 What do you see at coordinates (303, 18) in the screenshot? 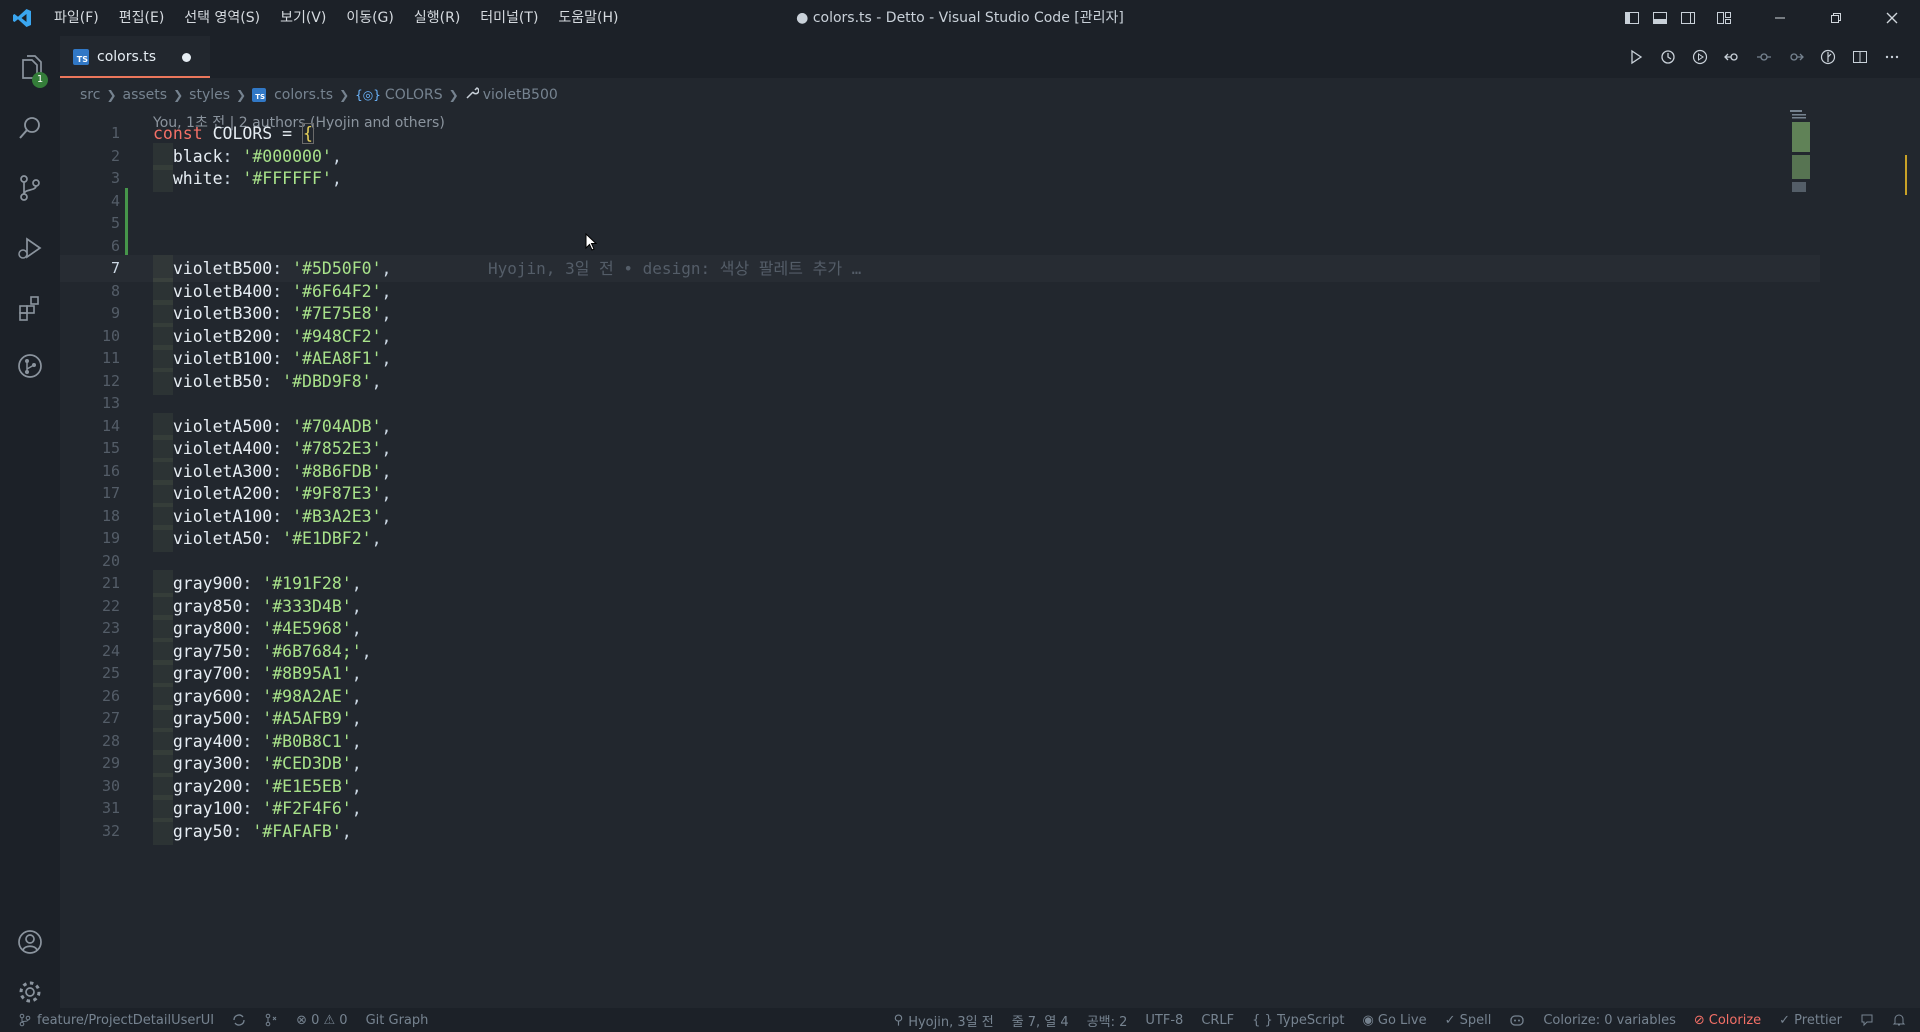
I see `menu-item: 보기(V)` at bounding box center [303, 18].